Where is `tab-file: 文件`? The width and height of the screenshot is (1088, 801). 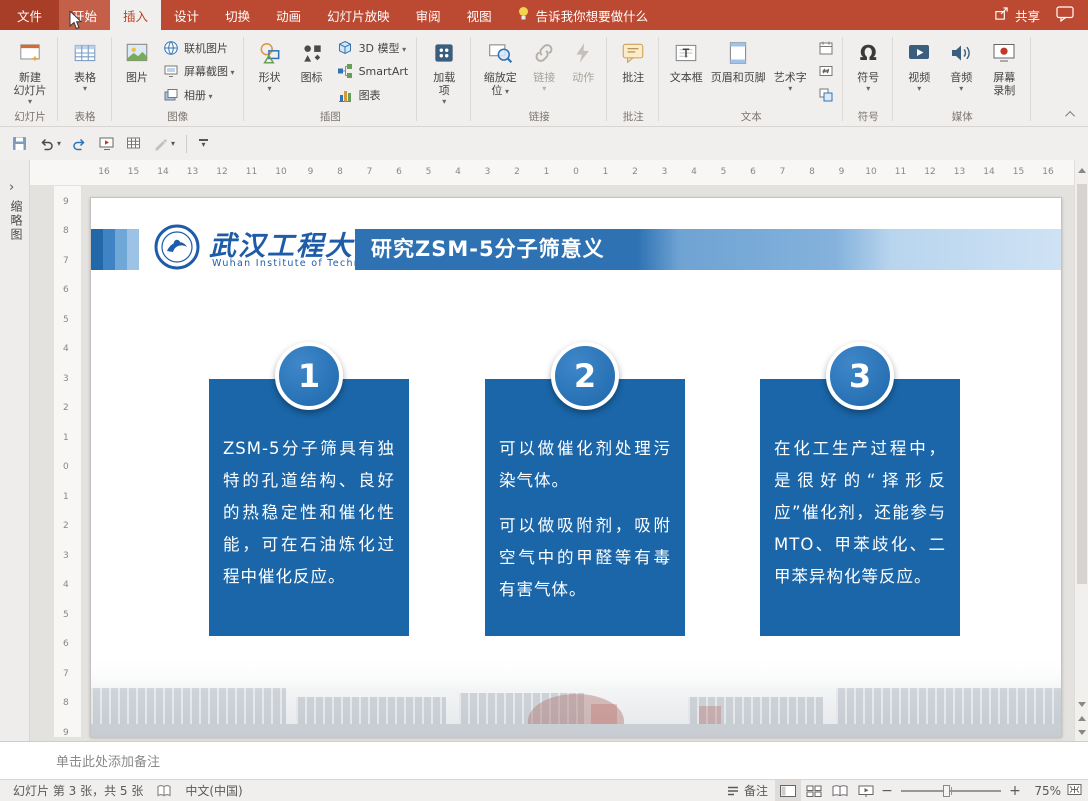 tab-file: 文件 is located at coordinates (30, 15).